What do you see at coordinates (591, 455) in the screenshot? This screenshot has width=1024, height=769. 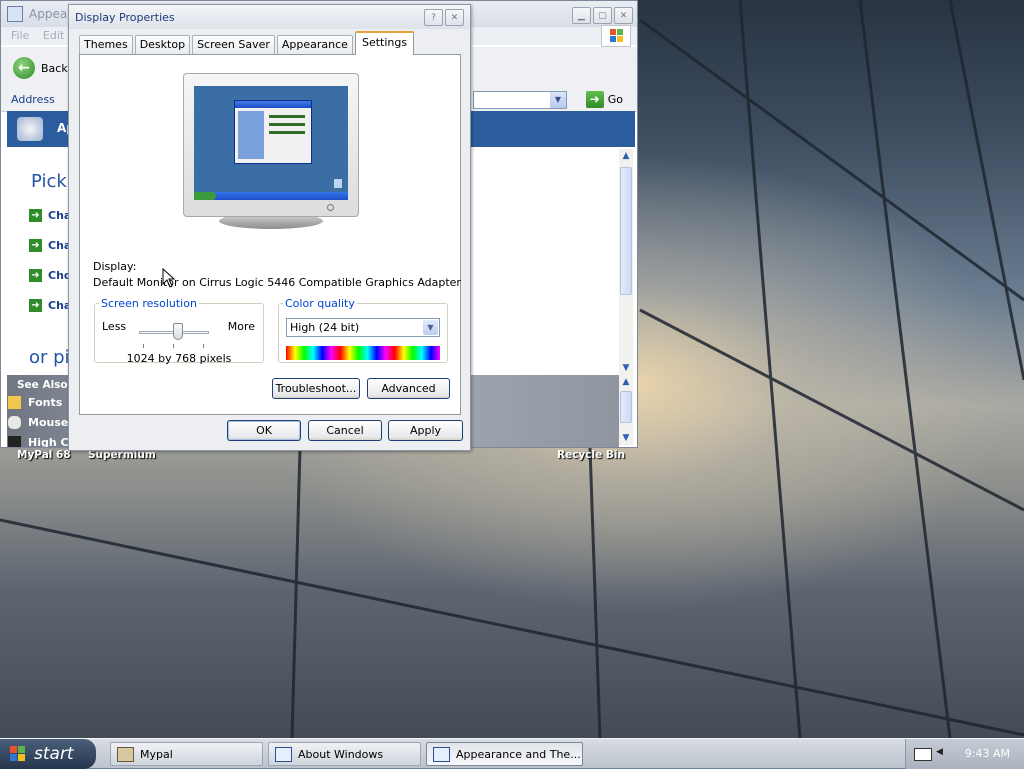 I see `desktop-icon-recycle-bin: Recycle Bin` at bounding box center [591, 455].